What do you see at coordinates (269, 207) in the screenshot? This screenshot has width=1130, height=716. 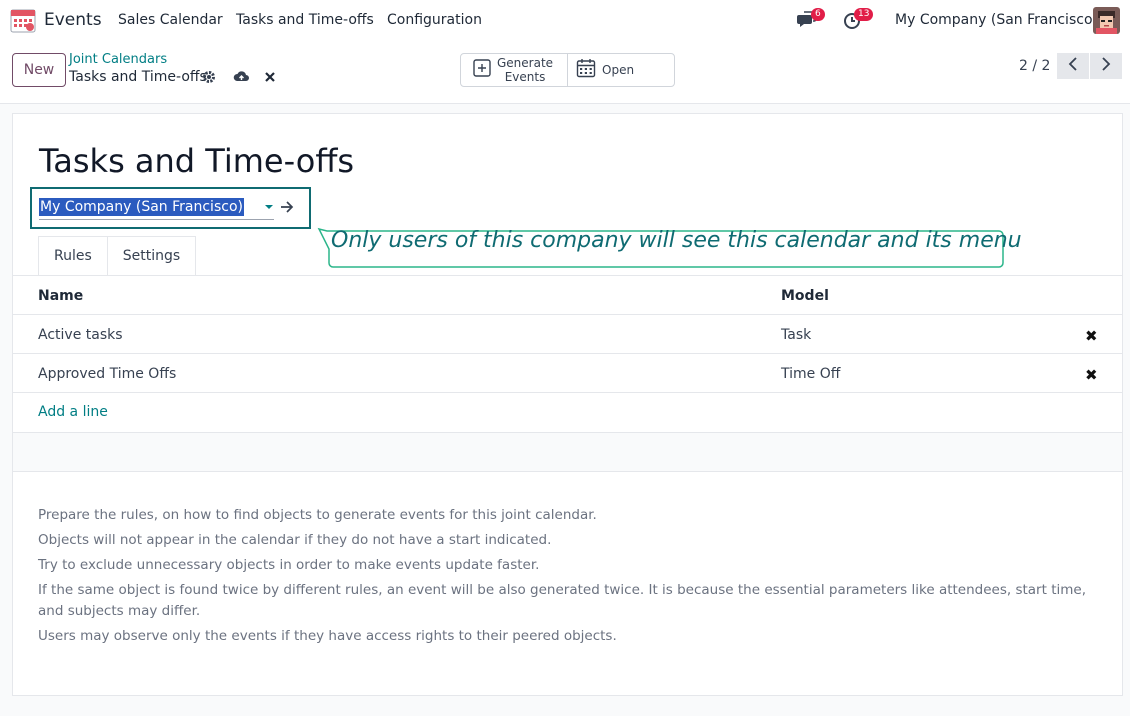 I see `chevron-down-icon` at bounding box center [269, 207].